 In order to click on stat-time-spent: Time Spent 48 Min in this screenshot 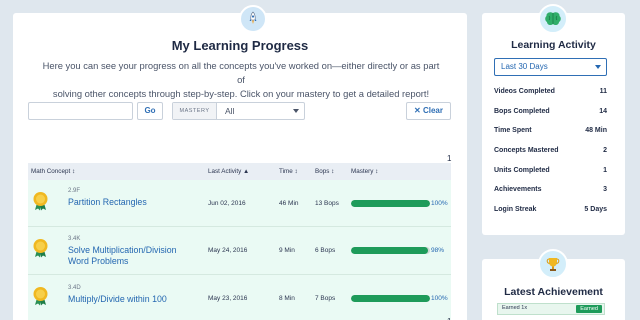, I will do `click(550, 133)`.